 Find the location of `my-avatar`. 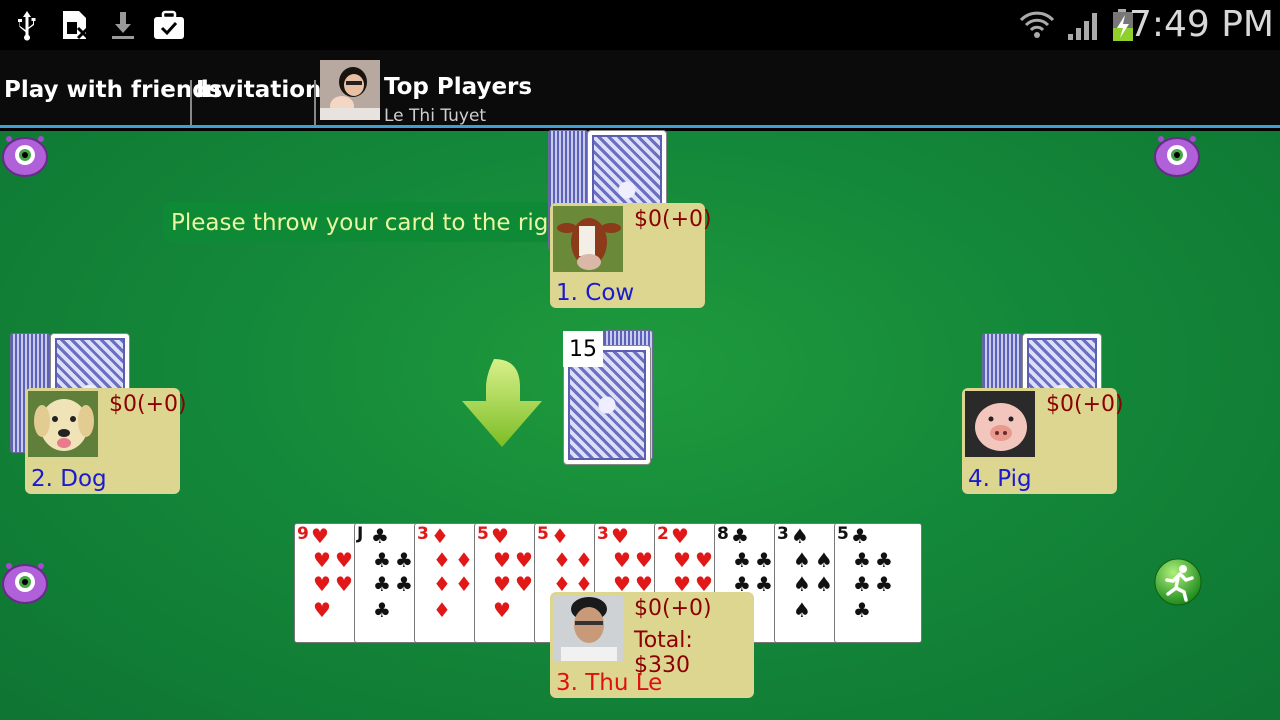

my-avatar is located at coordinates (588, 628).